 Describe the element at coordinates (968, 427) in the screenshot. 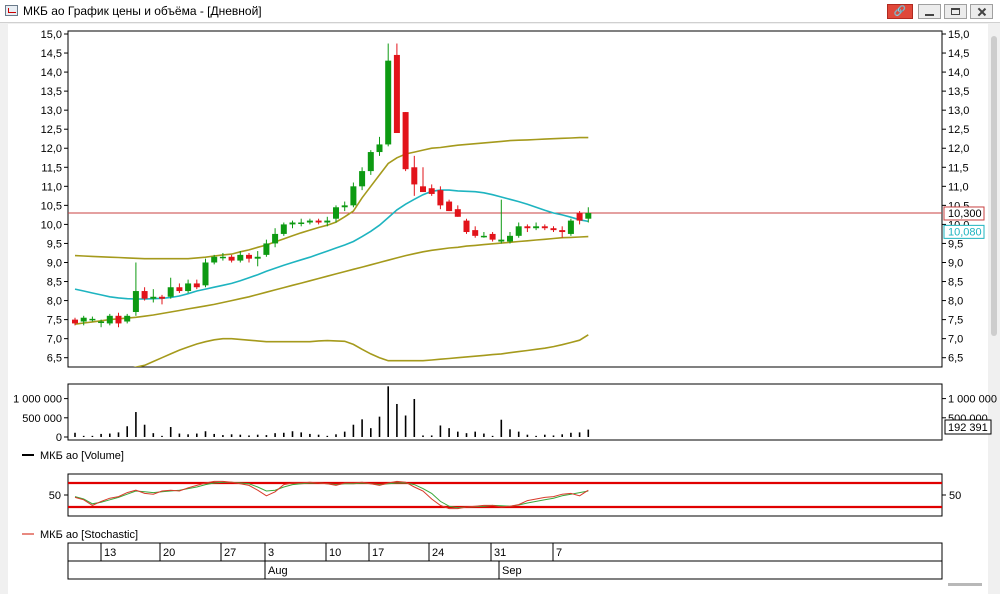

I see `volume-last-label: 192 391` at that location.